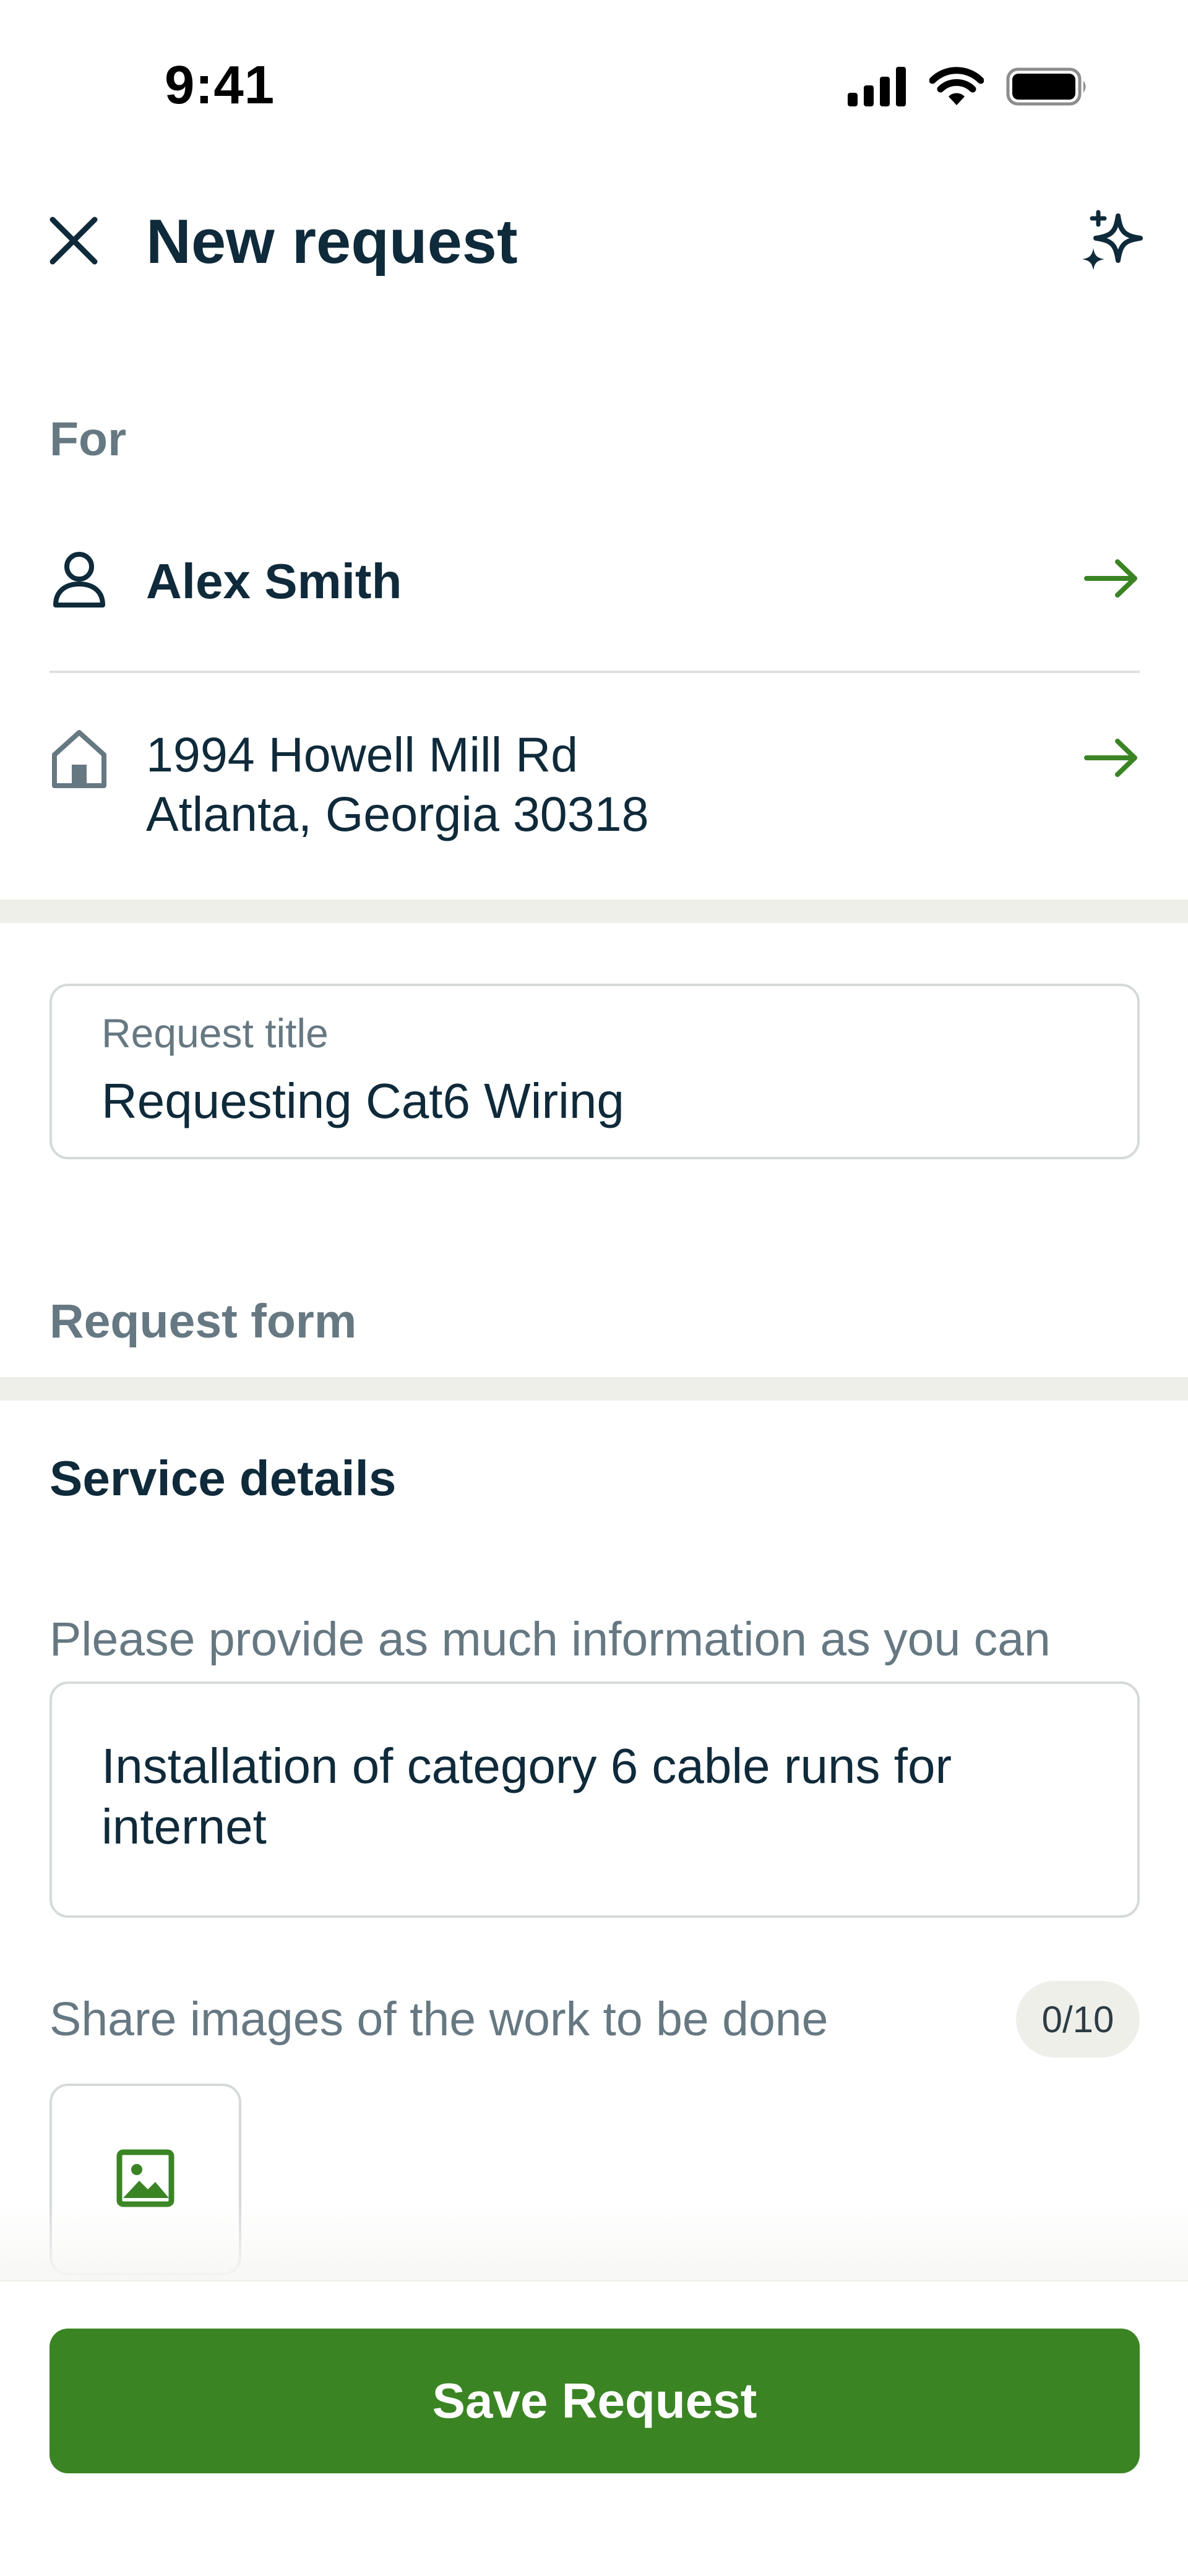 The height and width of the screenshot is (2576, 1188). I want to click on address-line1: 1994 Howell Mill Rd, so click(362, 755).